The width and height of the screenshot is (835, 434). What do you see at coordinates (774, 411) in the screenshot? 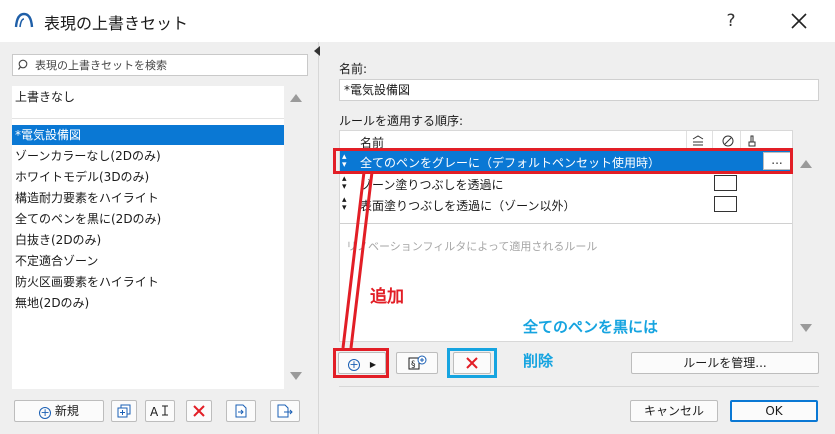
I see `ok-button: OK` at bounding box center [774, 411].